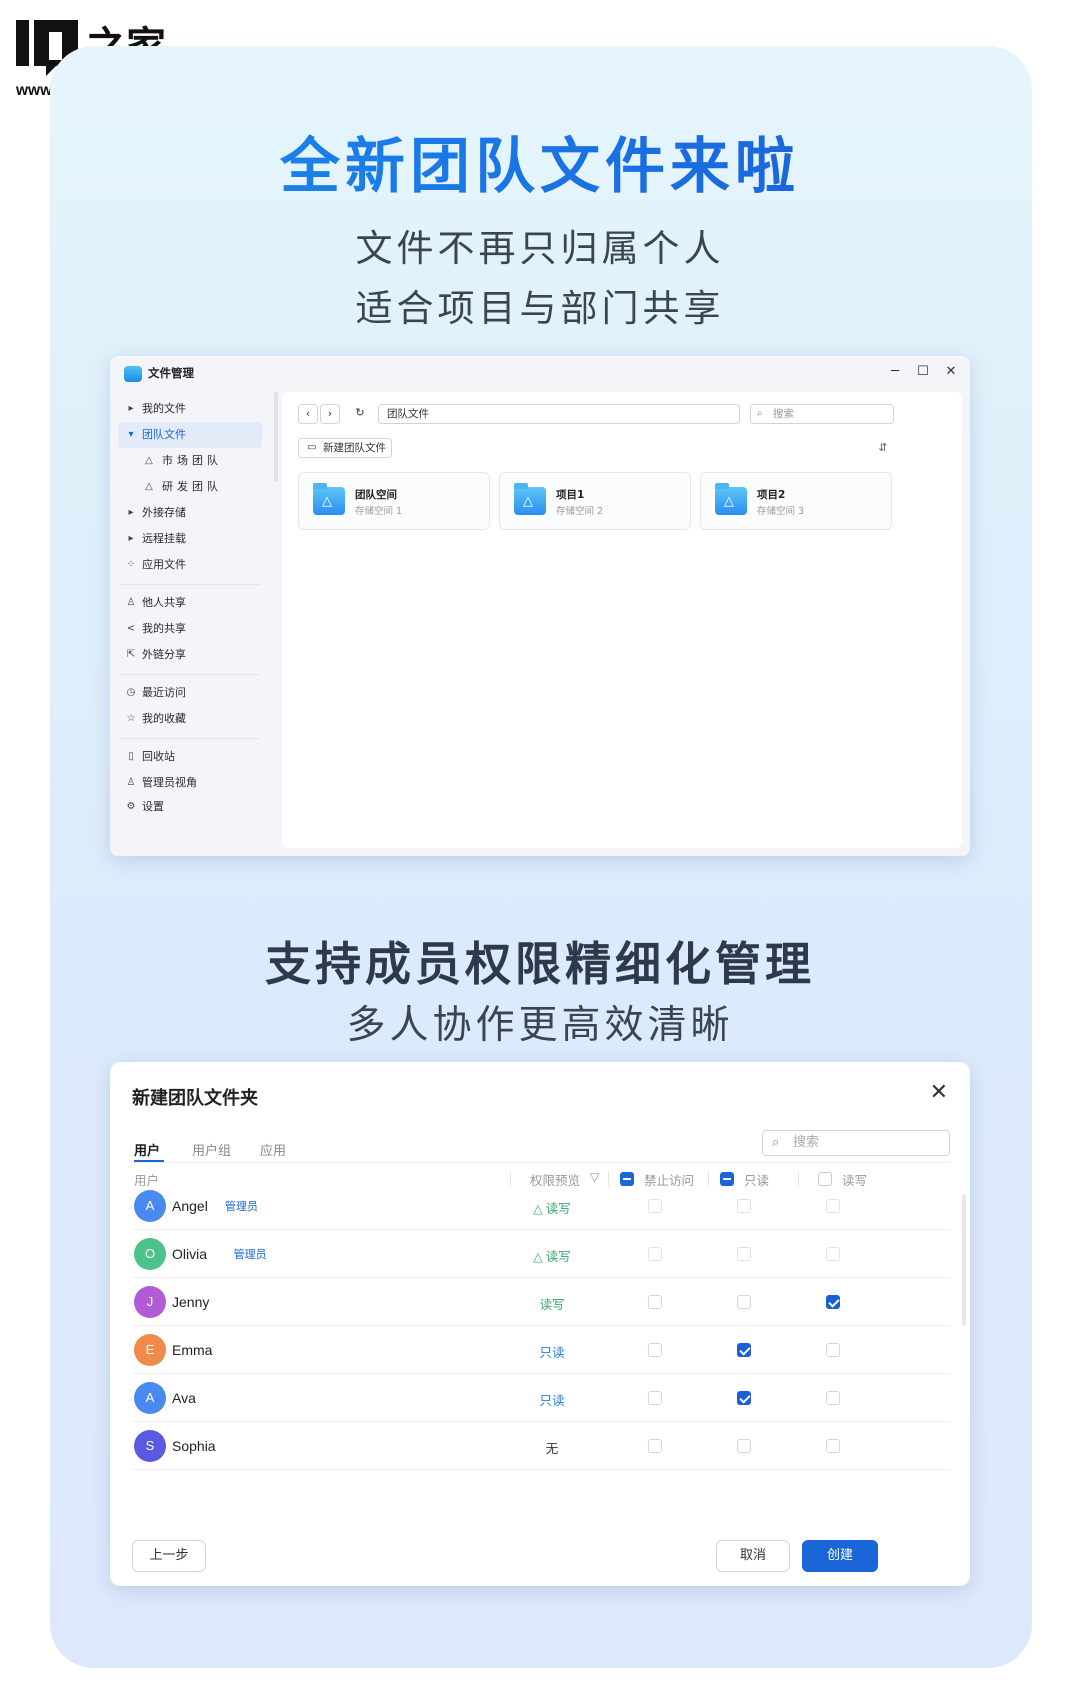 The image size is (1080, 1708). I want to click on folder-storage: 存储空间 2, so click(580, 511).